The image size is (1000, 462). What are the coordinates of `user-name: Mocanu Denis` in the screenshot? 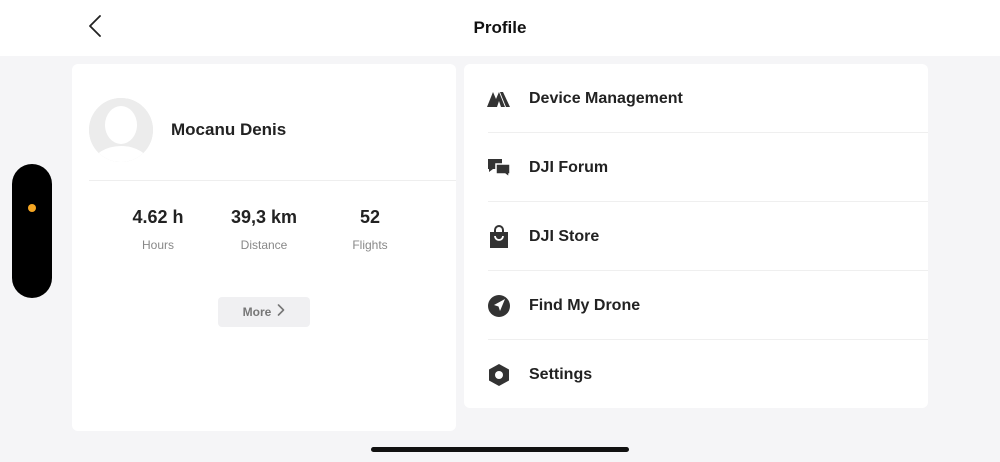 It's located at (229, 129).